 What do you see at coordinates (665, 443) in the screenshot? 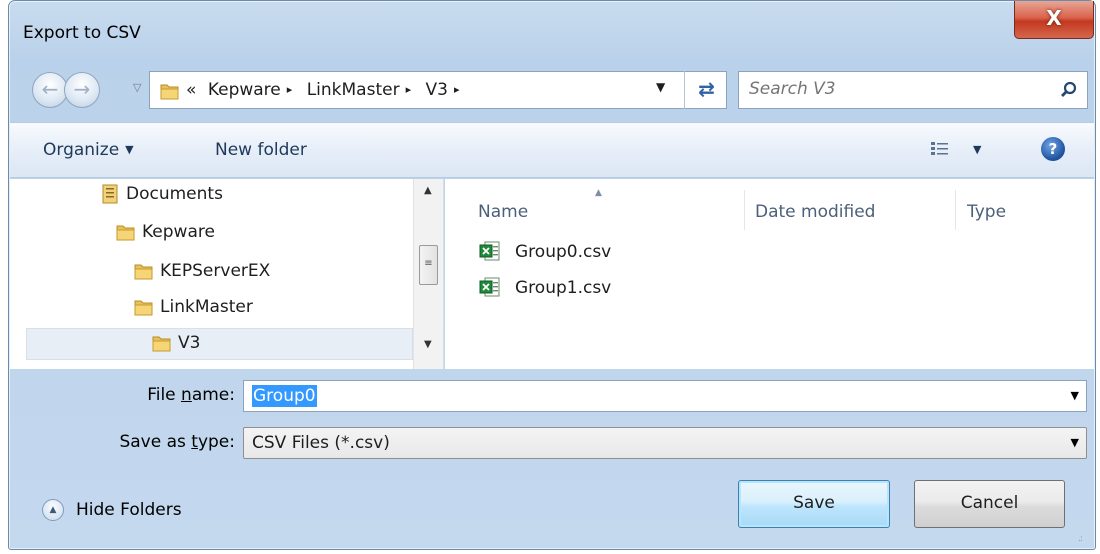
I see `save-type-select: CSV Files (*.csv) ▼` at bounding box center [665, 443].